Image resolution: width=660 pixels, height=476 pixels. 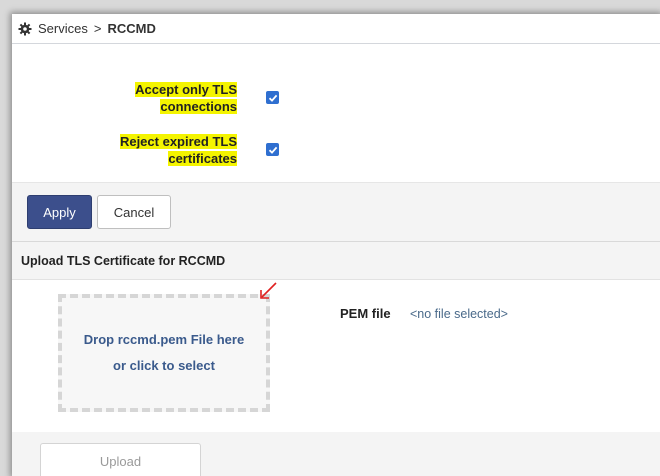 I want to click on setting-label-line: connections, so click(x=198, y=106).